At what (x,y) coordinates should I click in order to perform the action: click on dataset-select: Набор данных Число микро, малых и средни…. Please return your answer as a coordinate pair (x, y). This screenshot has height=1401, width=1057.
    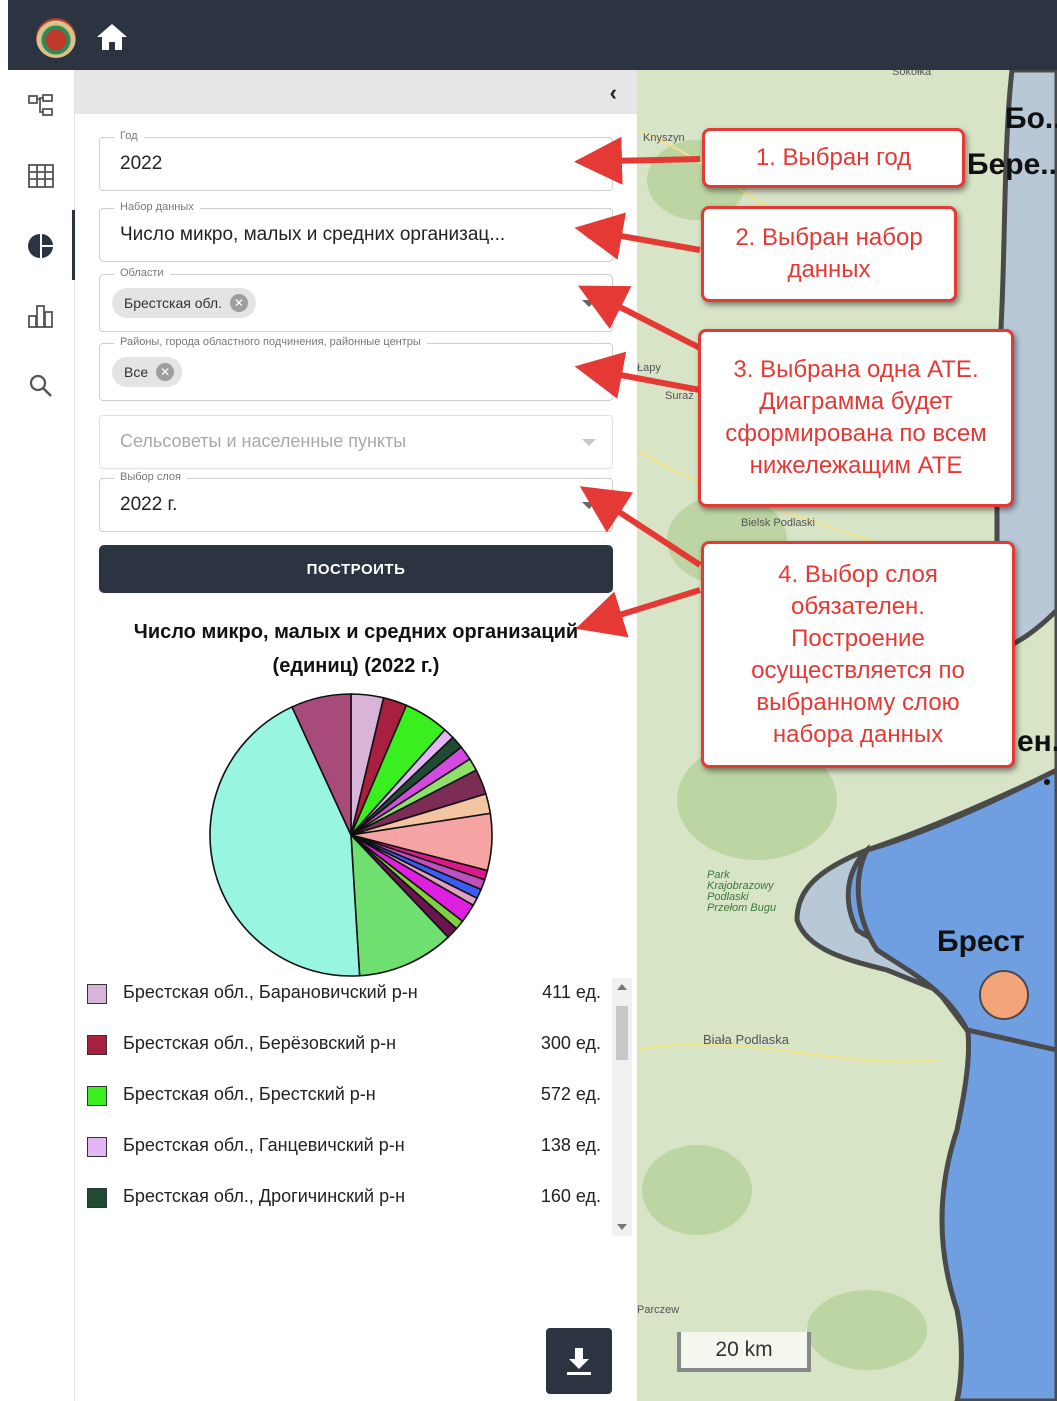
    Looking at the image, I should click on (356, 231).